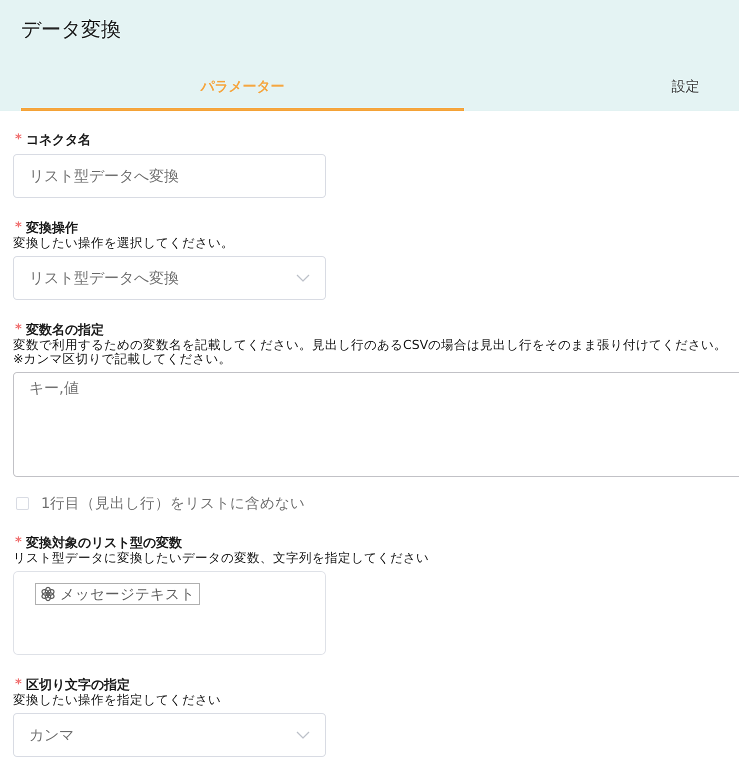  What do you see at coordinates (58, 140) in the screenshot?
I see `field-label: コネクタ名` at bounding box center [58, 140].